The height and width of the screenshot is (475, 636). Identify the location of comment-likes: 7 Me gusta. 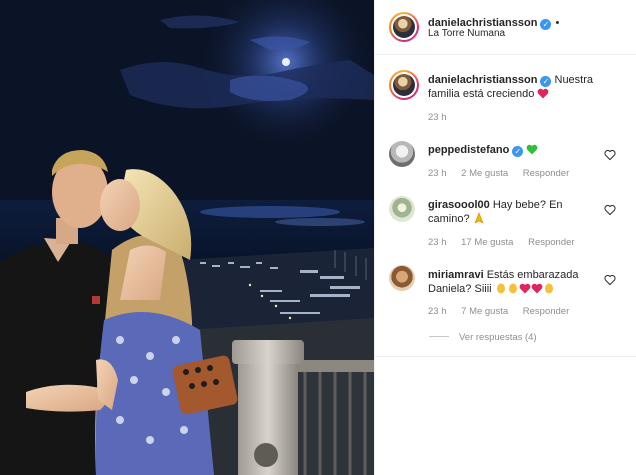
(484, 311).